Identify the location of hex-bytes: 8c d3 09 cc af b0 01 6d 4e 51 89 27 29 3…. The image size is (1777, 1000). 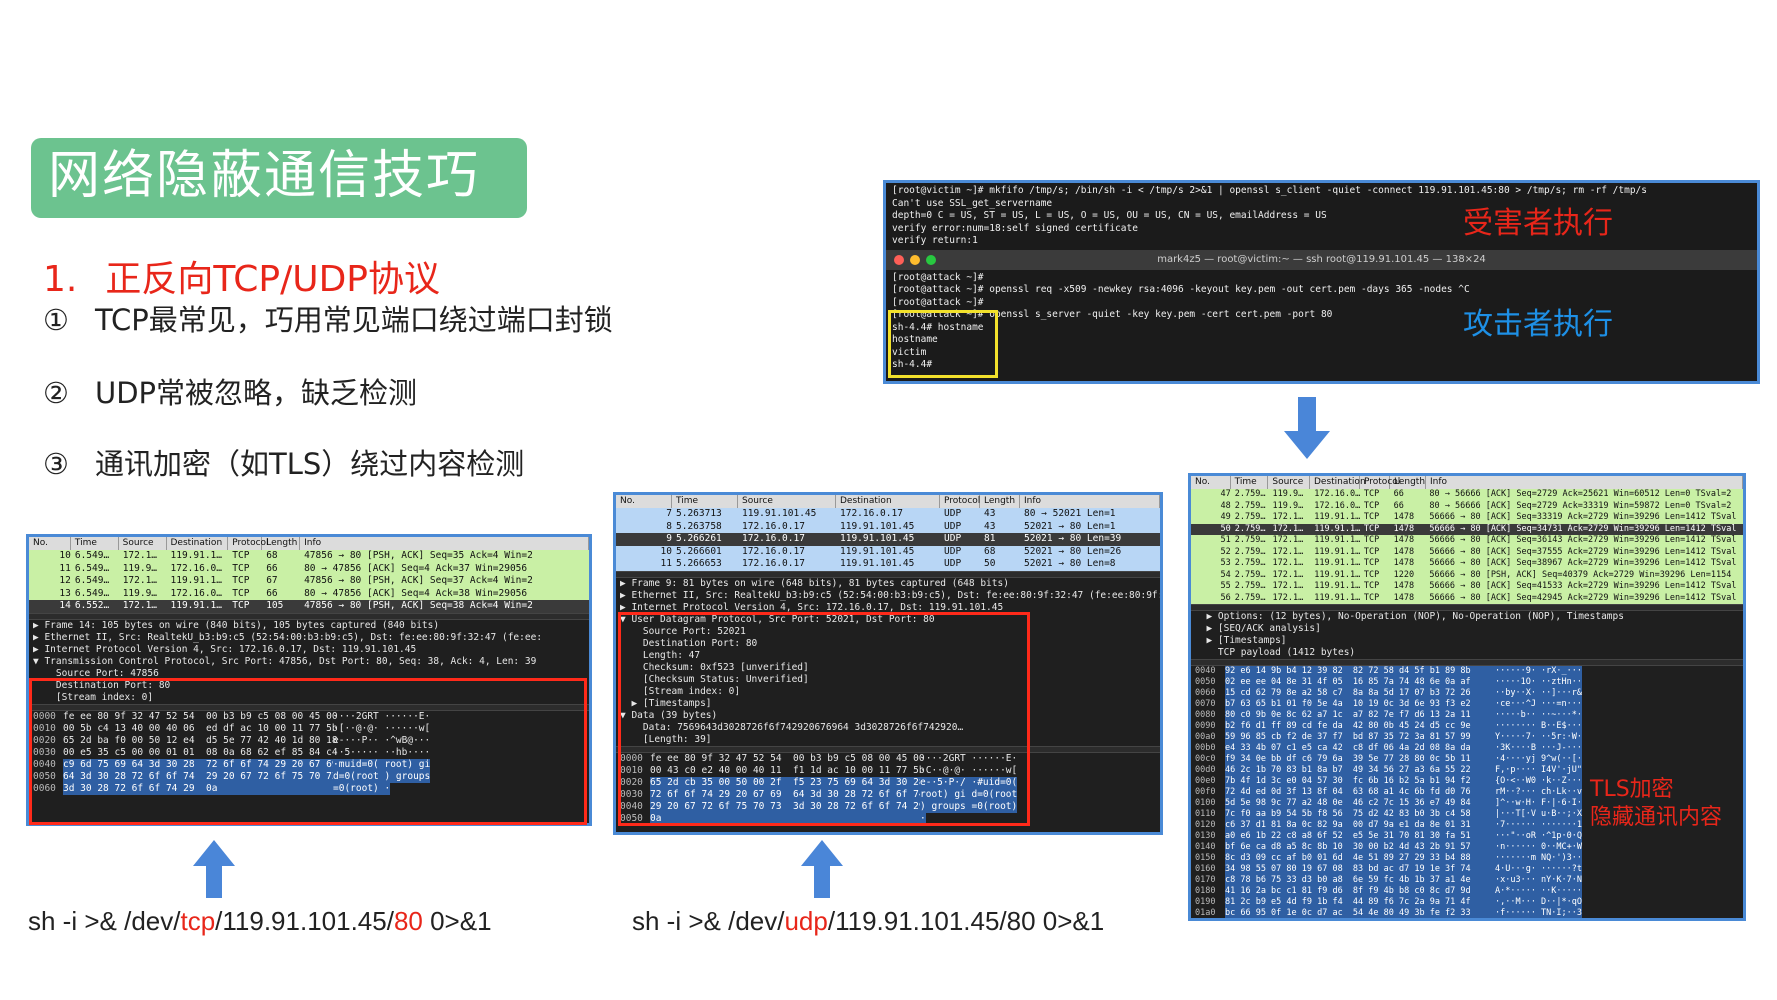
(1360, 858).